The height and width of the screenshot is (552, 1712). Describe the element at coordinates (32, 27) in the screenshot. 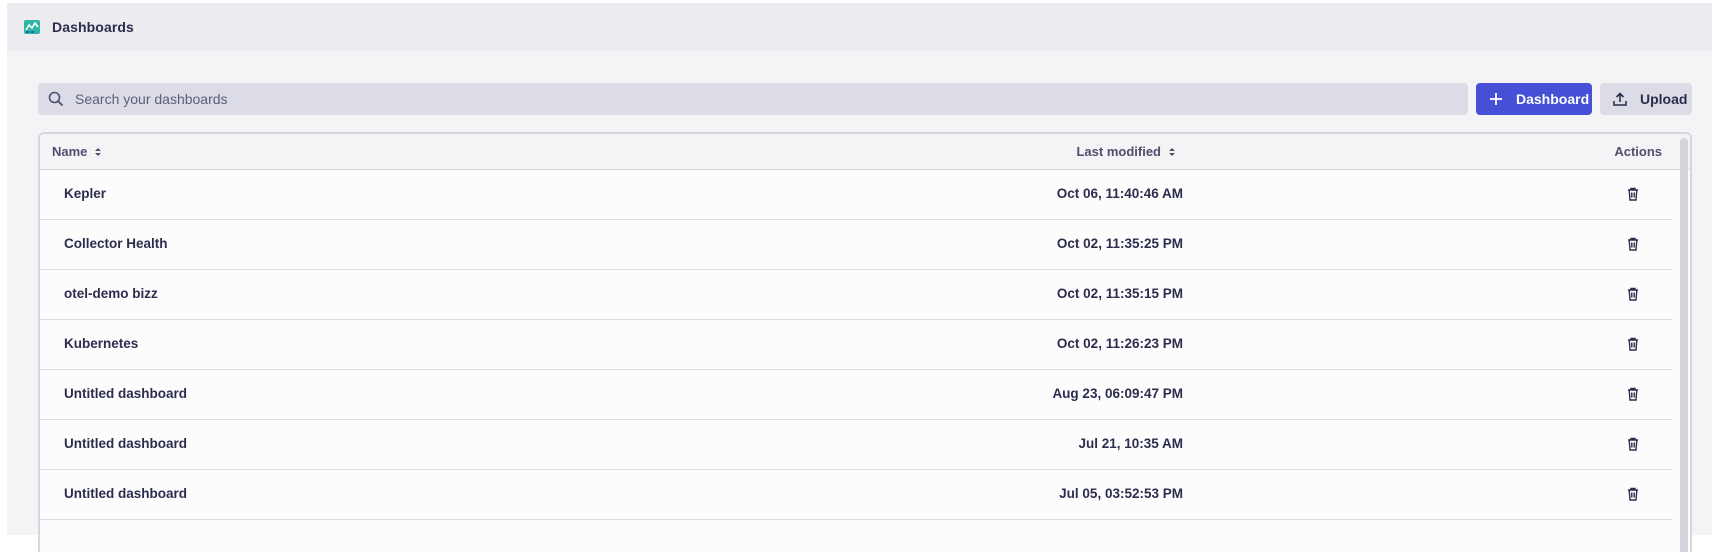

I see `dashboards-app-icon` at that location.